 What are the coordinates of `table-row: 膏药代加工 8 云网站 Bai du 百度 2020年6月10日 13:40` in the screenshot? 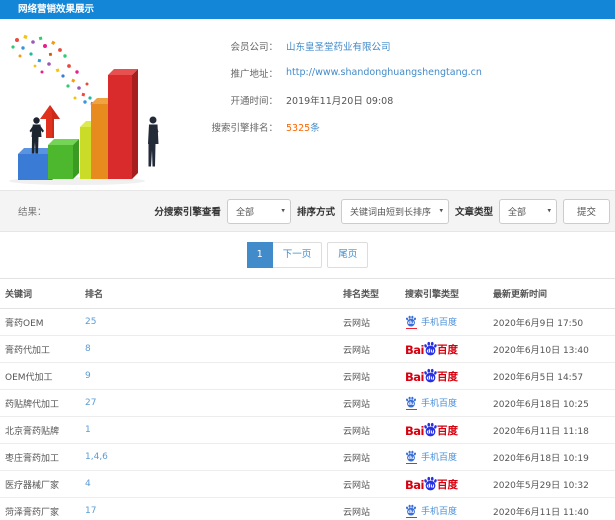 It's located at (307, 349).